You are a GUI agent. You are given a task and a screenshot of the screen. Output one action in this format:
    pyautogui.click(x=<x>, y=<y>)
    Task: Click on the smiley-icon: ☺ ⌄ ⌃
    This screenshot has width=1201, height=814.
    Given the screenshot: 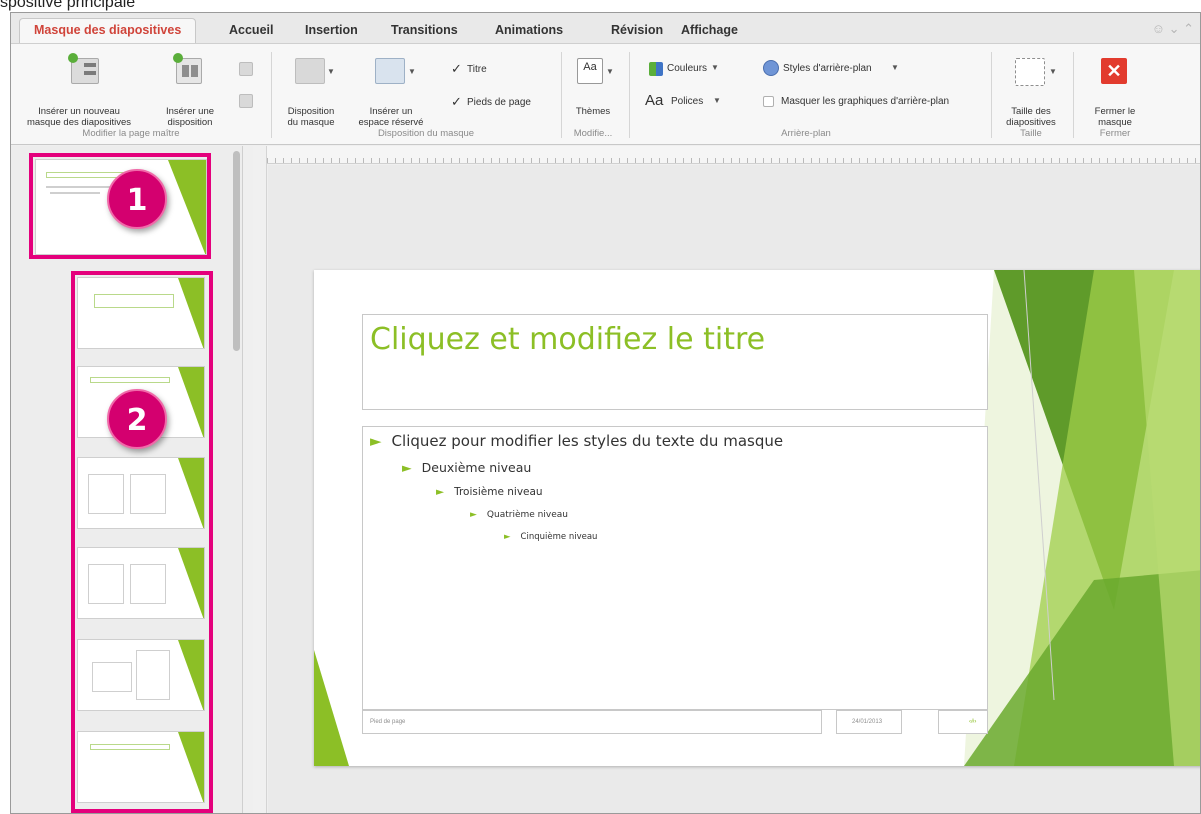 What is the action you would take?
    pyautogui.click(x=1173, y=29)
    